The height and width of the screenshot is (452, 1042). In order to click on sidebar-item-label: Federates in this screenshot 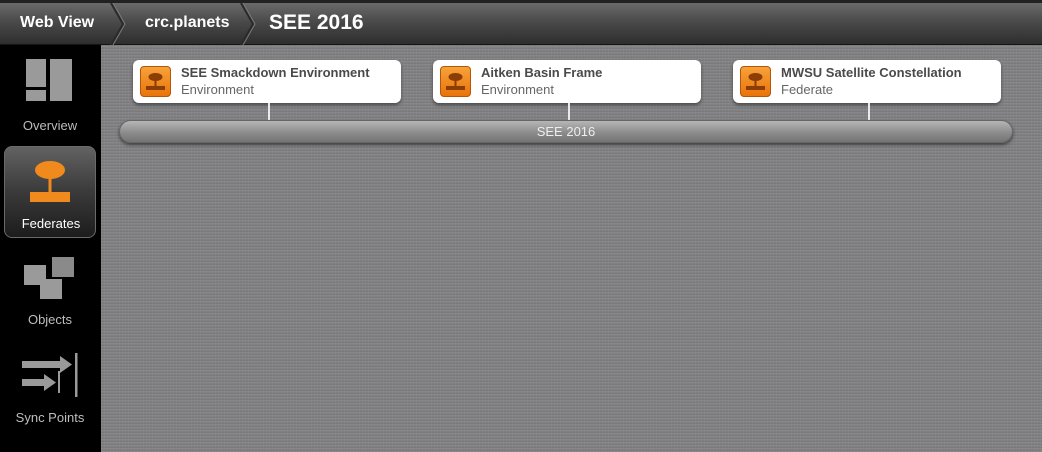, I will do `click(51, 223)`.